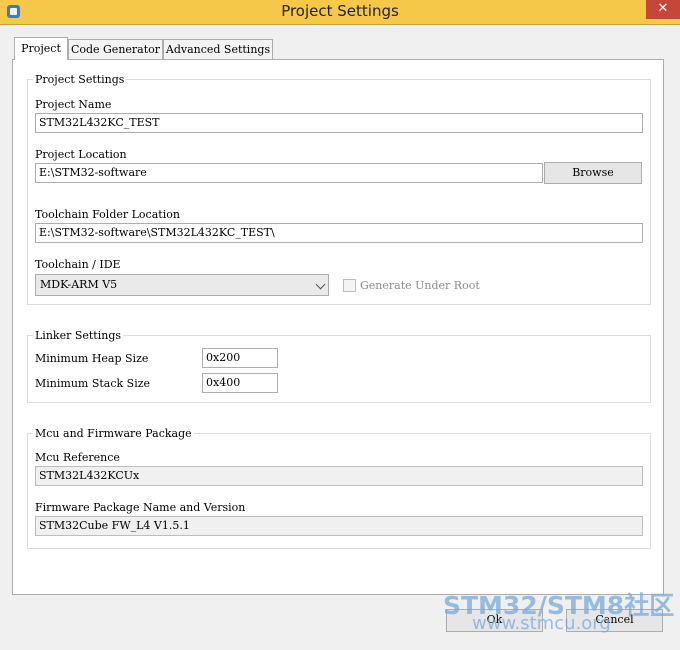  What do you see at coordinates (339, 123) in the screenshot?
I see `project-name-field: STM32L432KC_TEST` at bounding box center [339, 123].